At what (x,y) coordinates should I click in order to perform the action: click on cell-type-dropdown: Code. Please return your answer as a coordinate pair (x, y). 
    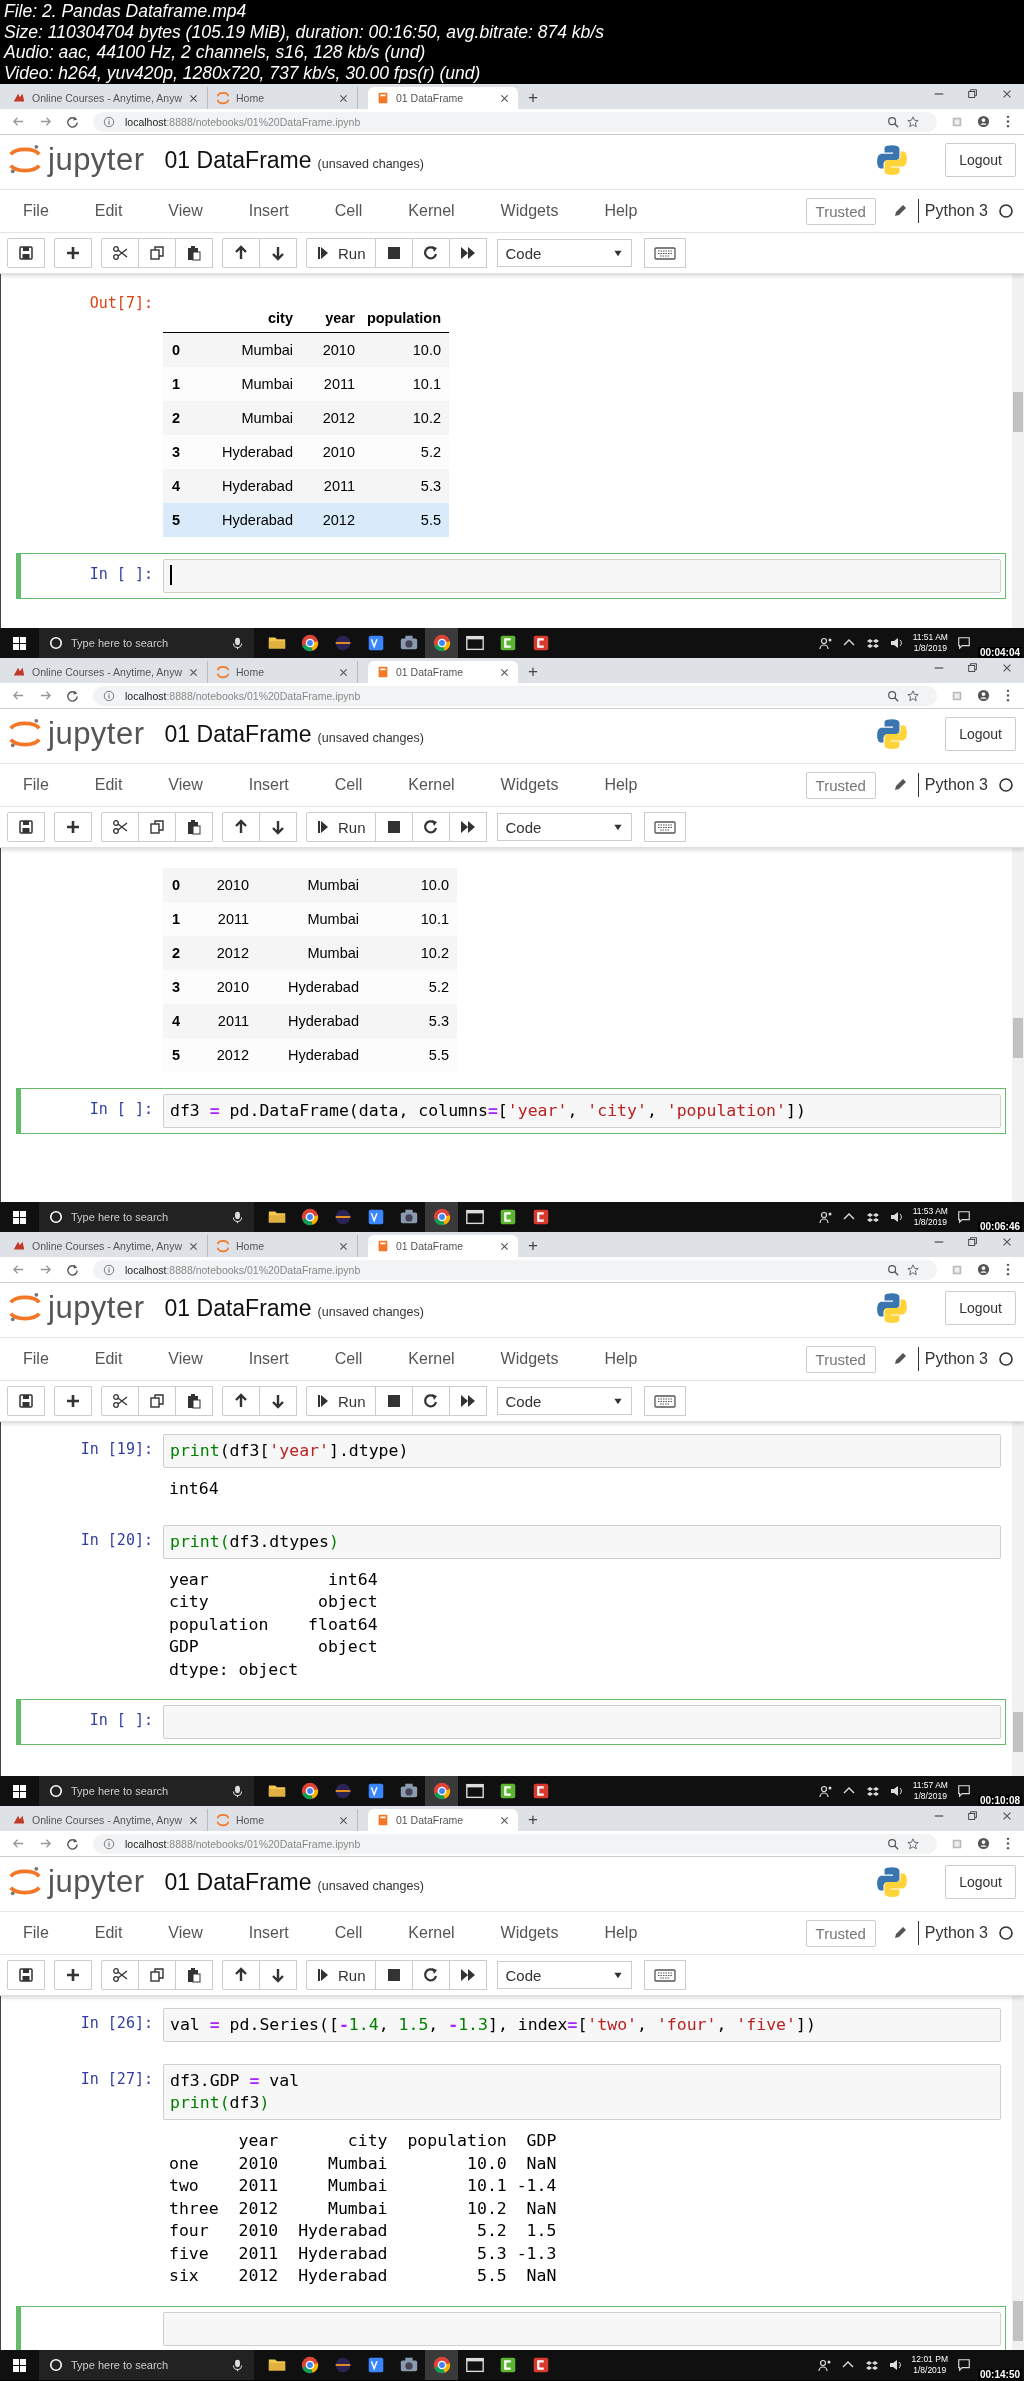
    Looking at the image, I should click on (564, 1975).